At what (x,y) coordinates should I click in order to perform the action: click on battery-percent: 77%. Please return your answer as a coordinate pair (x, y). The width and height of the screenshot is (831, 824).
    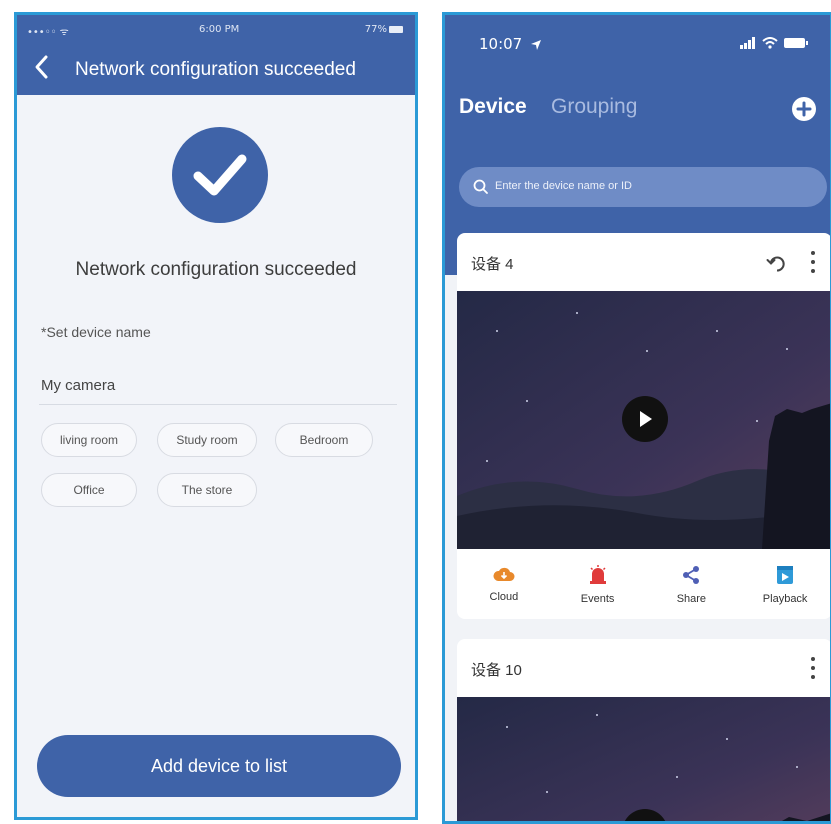
    Looking at the image, I should click on (375, 29).